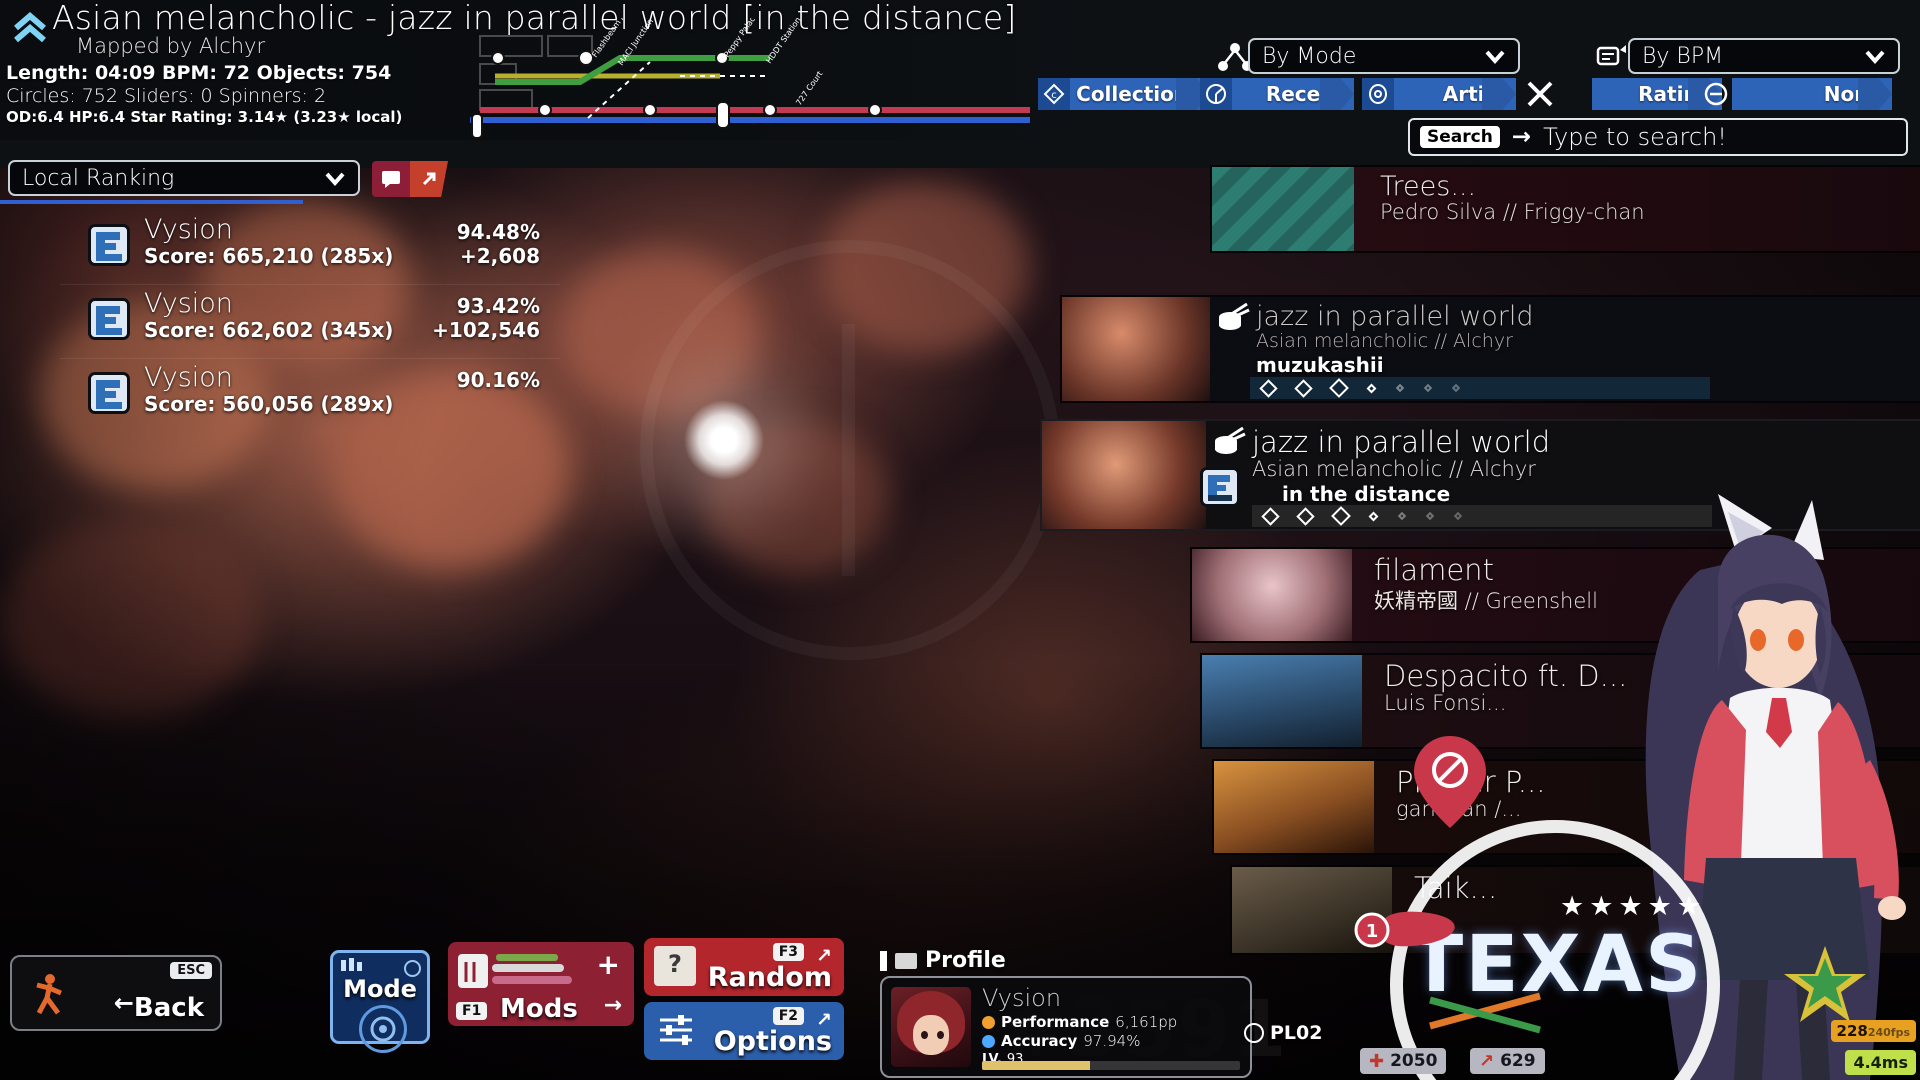  What do you see at coordinates (1487, 1061) in the screenshot?
I see `arrow-symbol: ↗` at bounding box center [1487, 1061].